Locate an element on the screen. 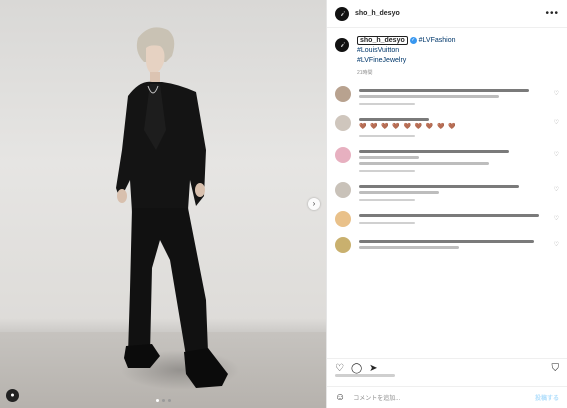  post-comment-button: 投稿する is located at coordinates (547, 397).